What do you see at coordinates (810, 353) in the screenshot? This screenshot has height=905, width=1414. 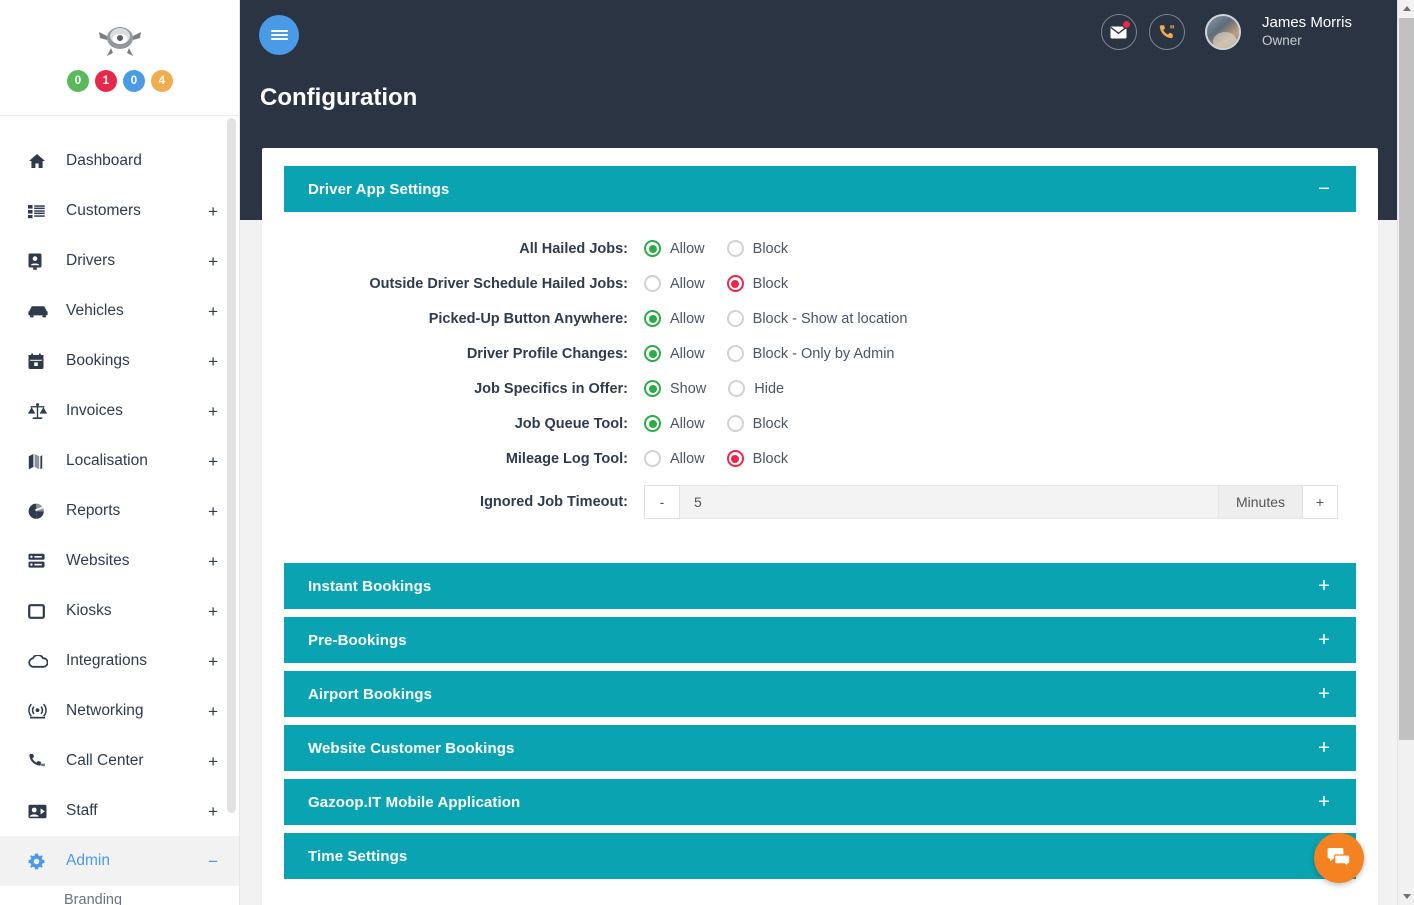 I see `radio-option-2: Block - Only by Admin` at bounding box center [810, 353].